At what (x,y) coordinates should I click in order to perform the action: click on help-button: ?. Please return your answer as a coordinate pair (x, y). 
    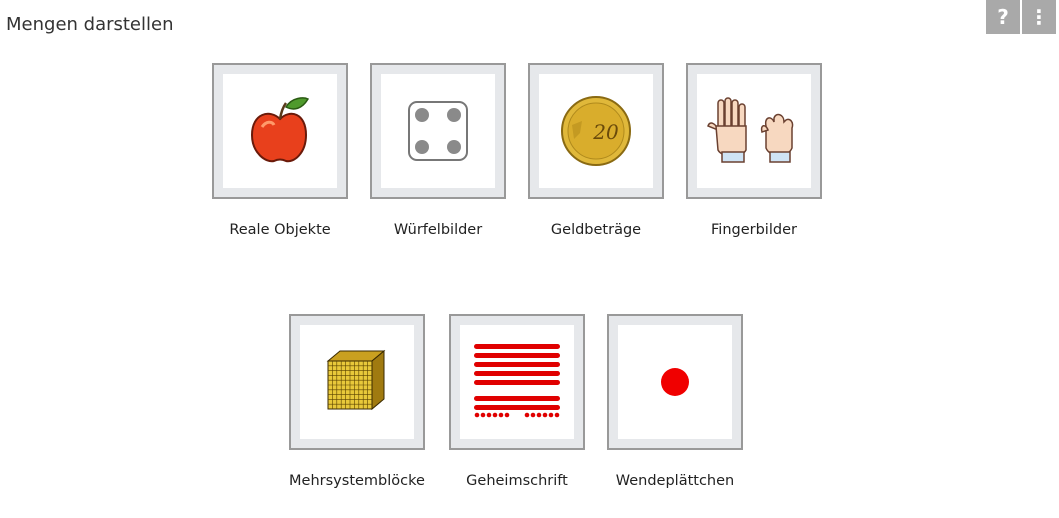
    Looking at the image, I should click on (1003, 17).